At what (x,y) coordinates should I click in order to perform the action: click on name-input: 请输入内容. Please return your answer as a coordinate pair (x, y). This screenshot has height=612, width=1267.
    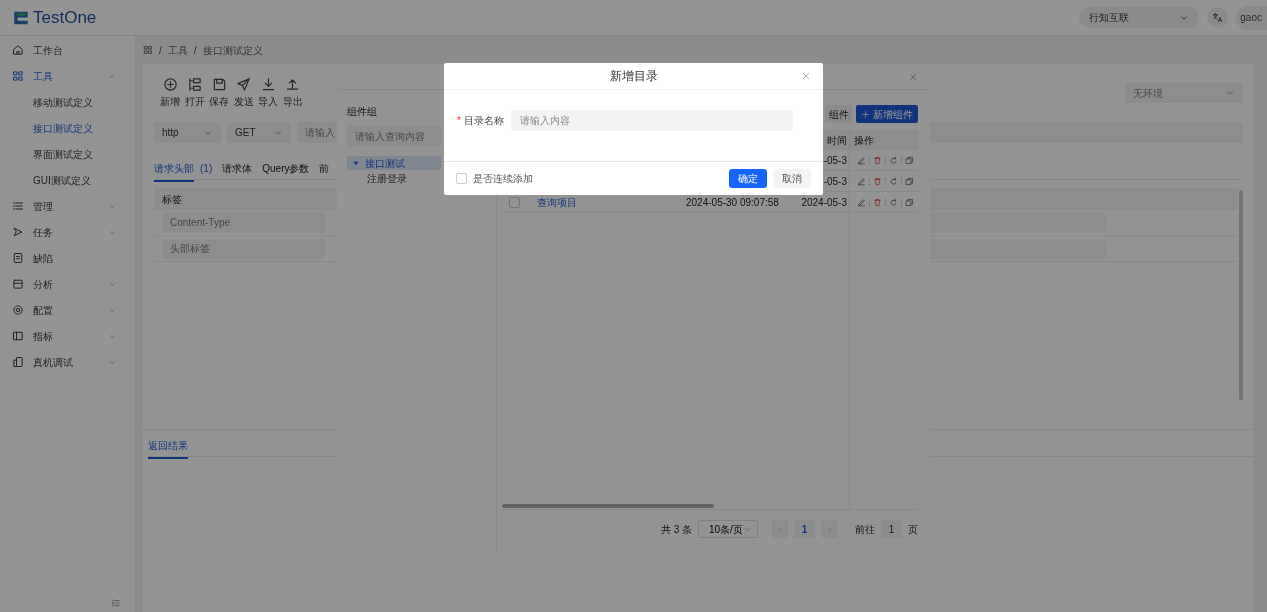
    Looking at the image, I should click on (651, 120).